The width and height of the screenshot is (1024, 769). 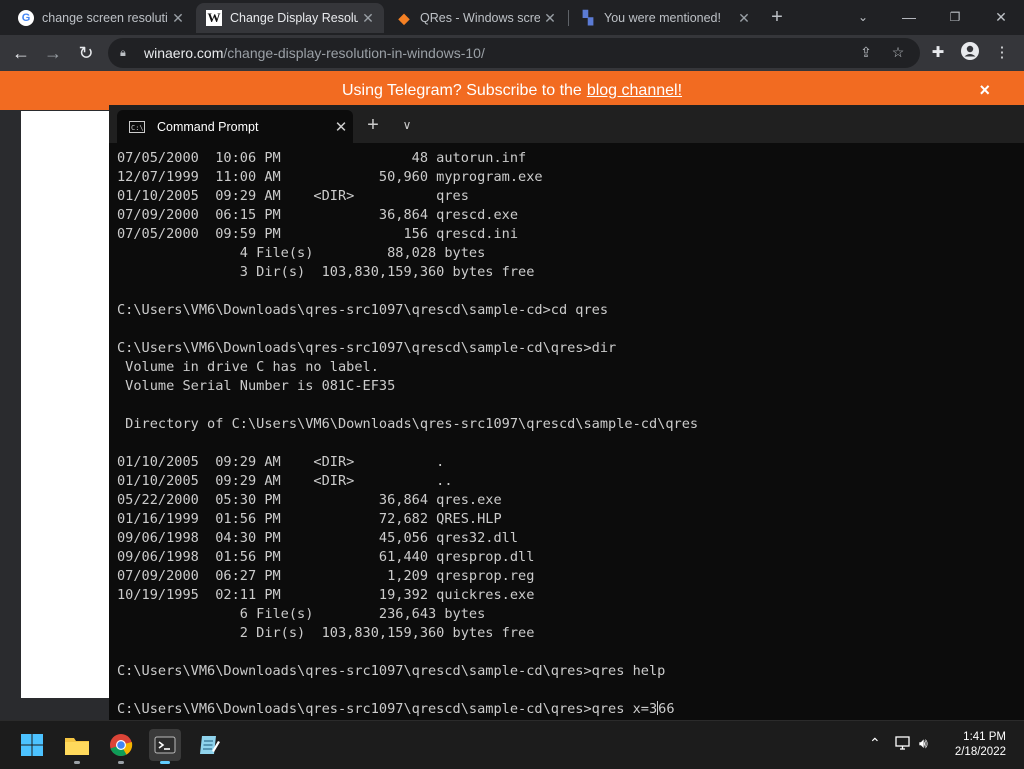 What do you see at coordinates (970, 53) in the screenshot?
I see `profile-icon` at bounding box center [970, 53].